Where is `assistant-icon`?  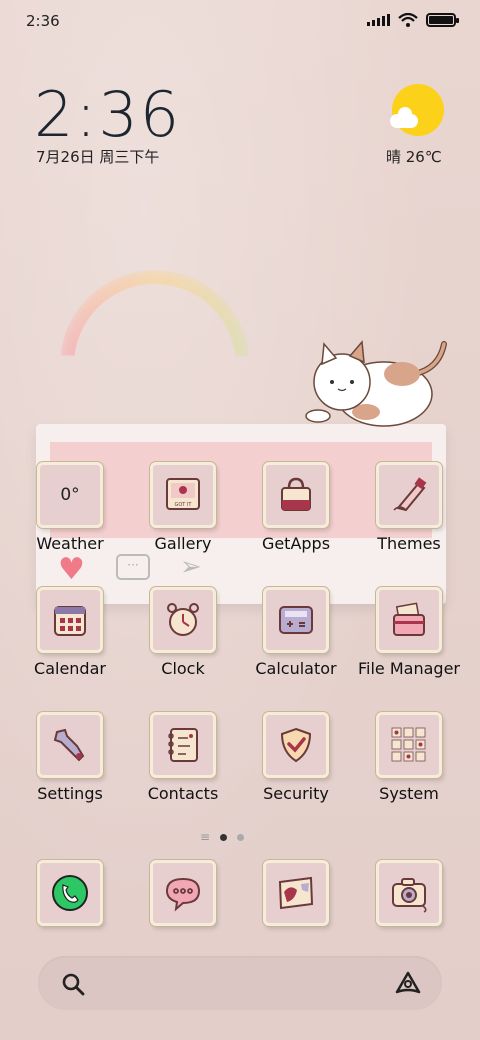 assistant-icon is located at coordinates (408, 983).